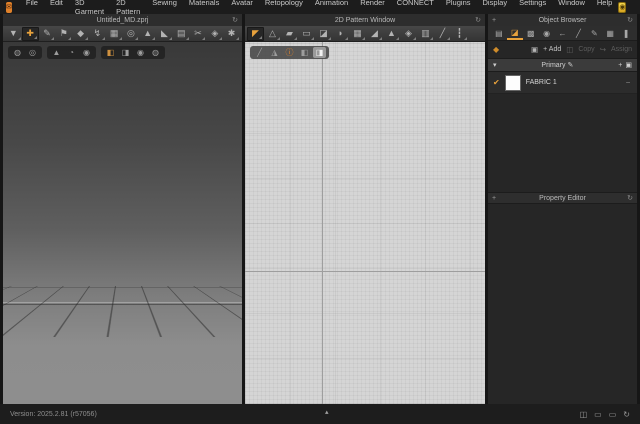 The image size is (640, 424). I want to click on tab-scene-icon: ▤, so click(499, 33).